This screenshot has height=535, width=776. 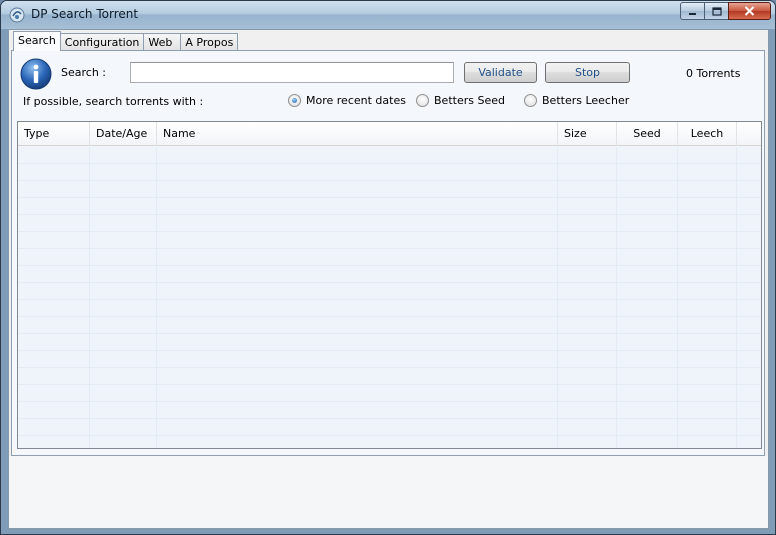 What do you see at coordinates (469, 100) in the screenshot?
I see `radio-label: Betters Seed` at bounding box center [469, 100].